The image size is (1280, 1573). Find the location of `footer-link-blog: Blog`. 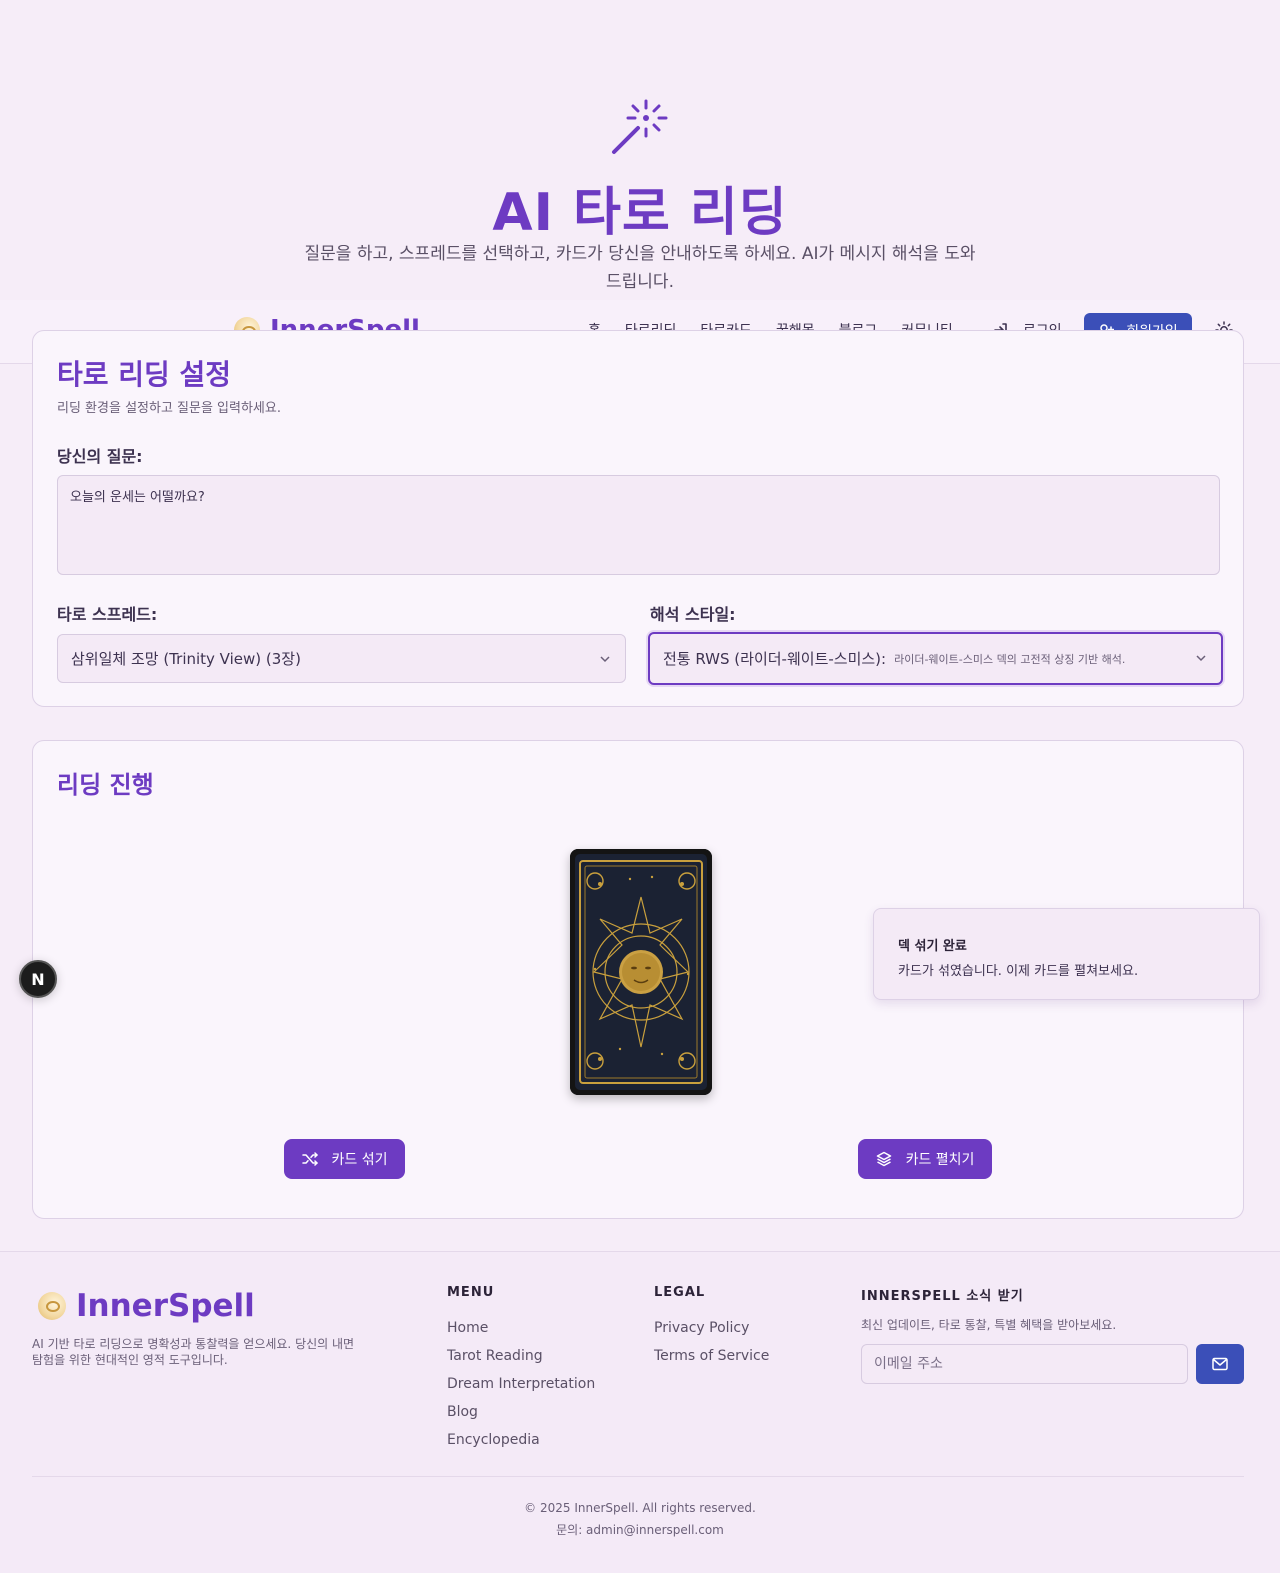

footer-link-blog: Blog is located at coordinates (521, 1412).